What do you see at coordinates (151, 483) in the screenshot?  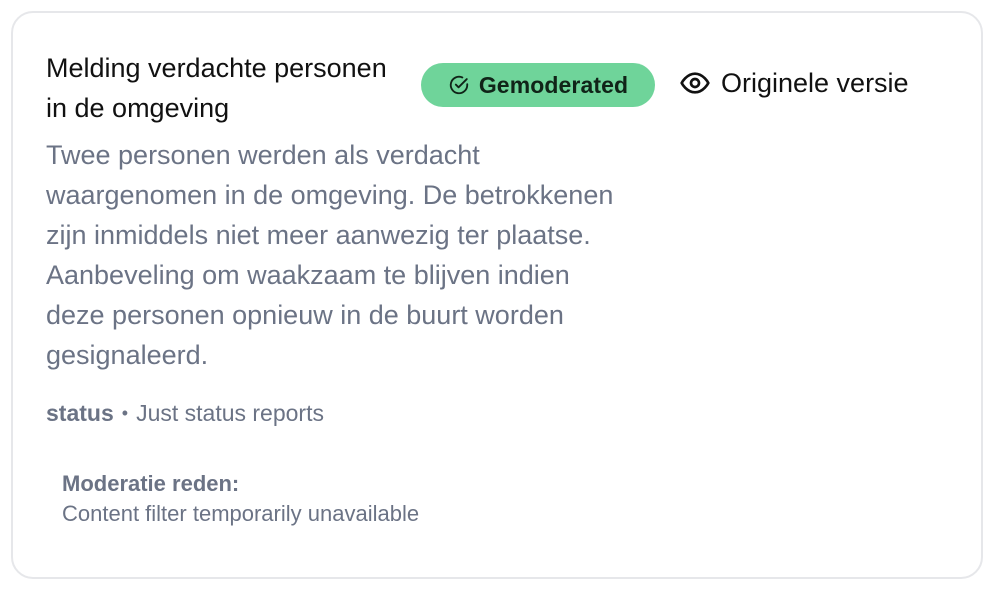 I see `moderation-reason-label: Moderatie reden:` at bounding box center [151, 483].